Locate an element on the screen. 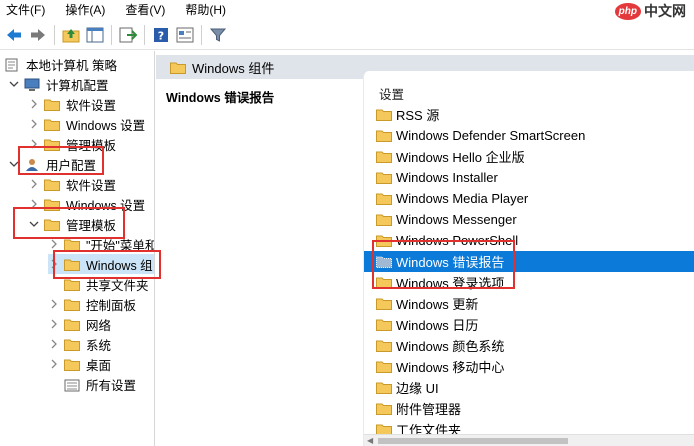 This screenshot has width=694, height=446. tree-item: Windows 设置 is located at coordinates (86, 124).